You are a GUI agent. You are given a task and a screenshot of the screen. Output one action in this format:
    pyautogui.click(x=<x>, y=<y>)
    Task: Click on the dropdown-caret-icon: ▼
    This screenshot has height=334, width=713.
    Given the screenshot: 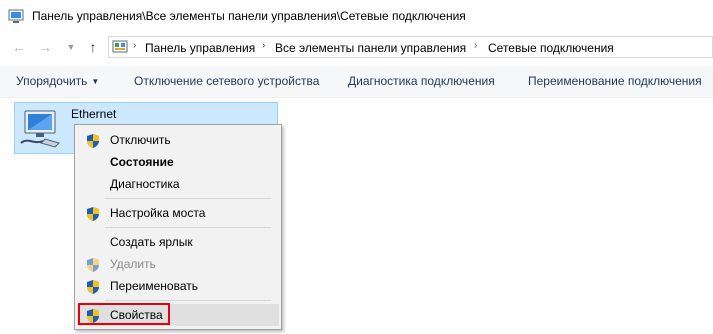 What is the action you would take?
    pyautogui.click(x=95, y=81)
    